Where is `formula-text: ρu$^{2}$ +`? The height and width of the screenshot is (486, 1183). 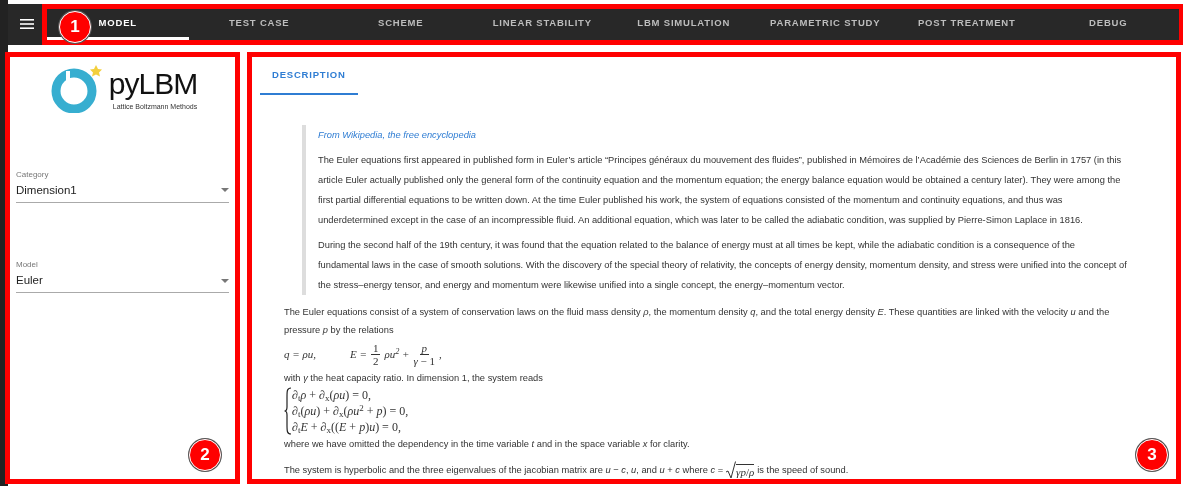 formula-text: ρu$^{2}$ + is located at coordinates (397, 353).